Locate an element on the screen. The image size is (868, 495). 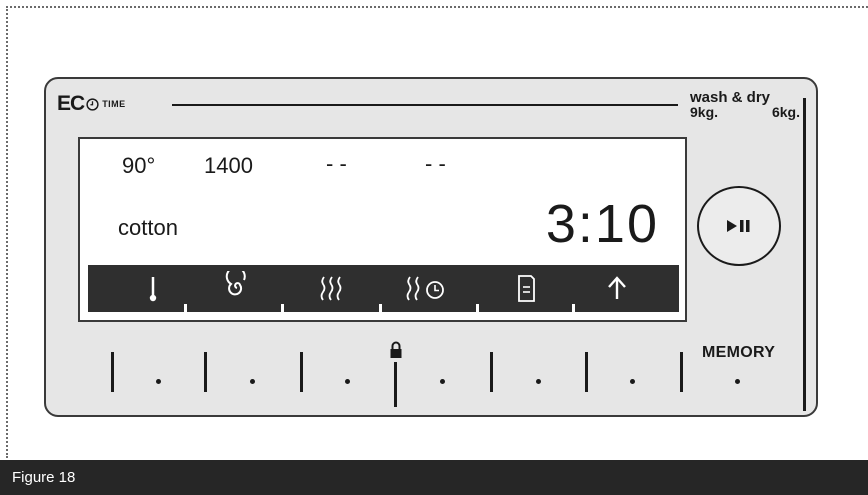
icon-bar is located at coordinates (383, 288).